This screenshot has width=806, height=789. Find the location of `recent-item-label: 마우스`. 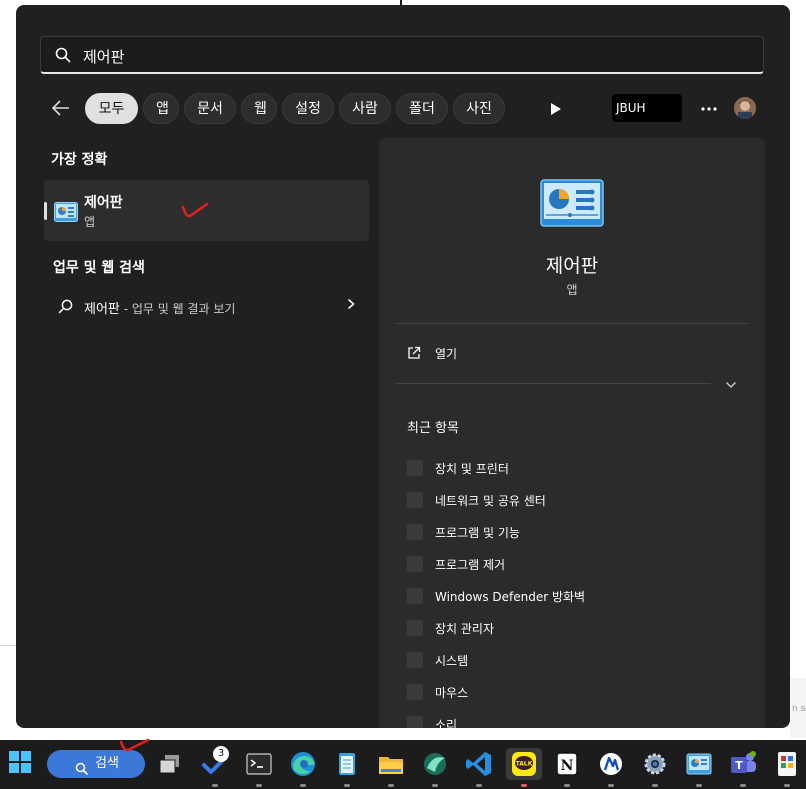

recent-item-label: 마우스 is located at coordinates (452, 693).